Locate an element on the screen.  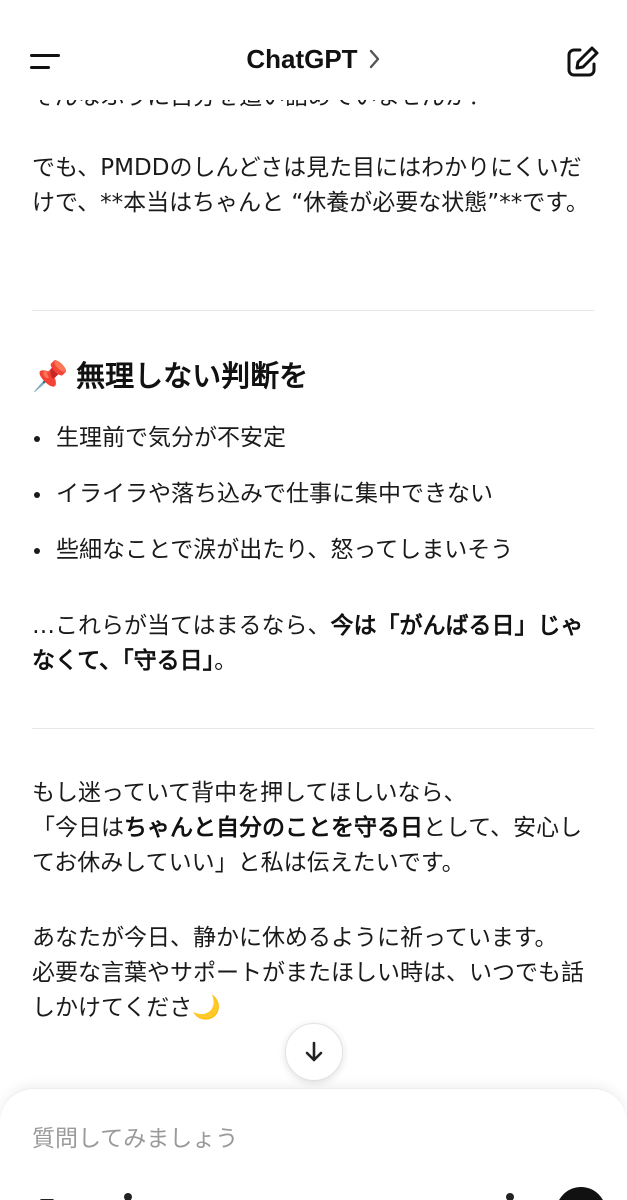
moon-icon: 🌙 is located at coordinates (206, 1008).